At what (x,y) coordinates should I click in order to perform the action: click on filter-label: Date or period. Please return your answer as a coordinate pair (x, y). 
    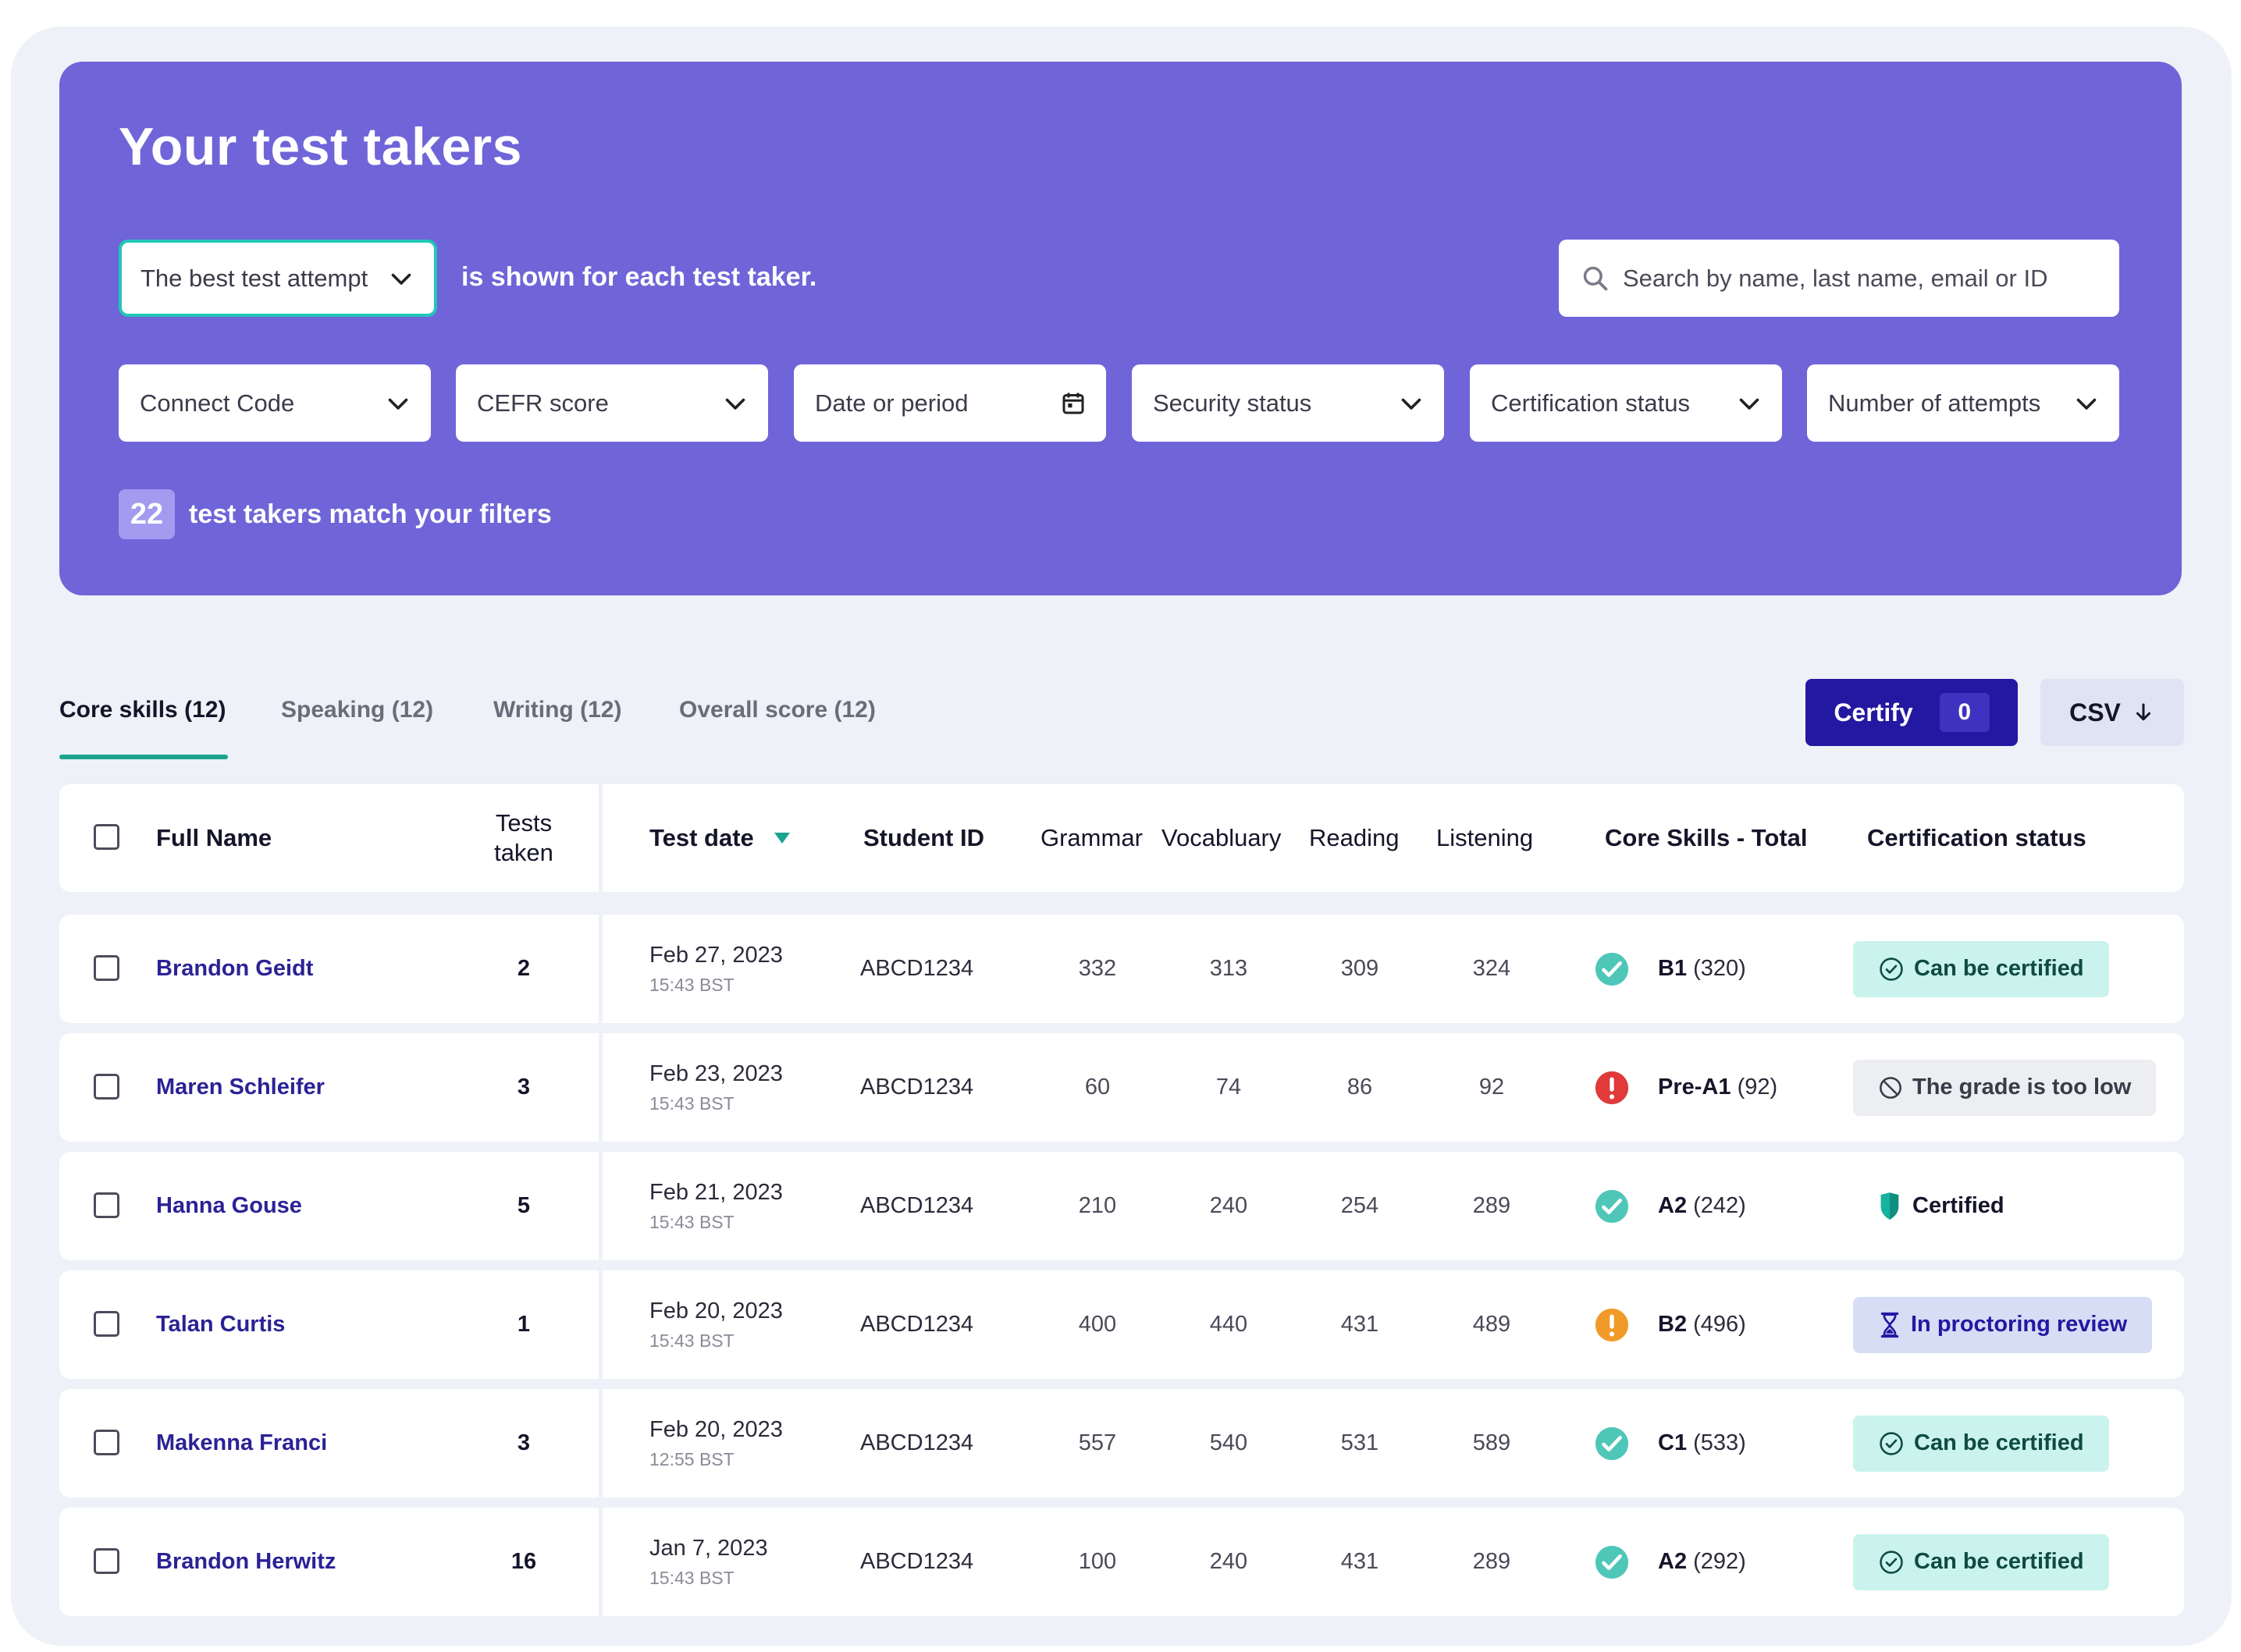
    Looking at the image, I should click on (892, 403).